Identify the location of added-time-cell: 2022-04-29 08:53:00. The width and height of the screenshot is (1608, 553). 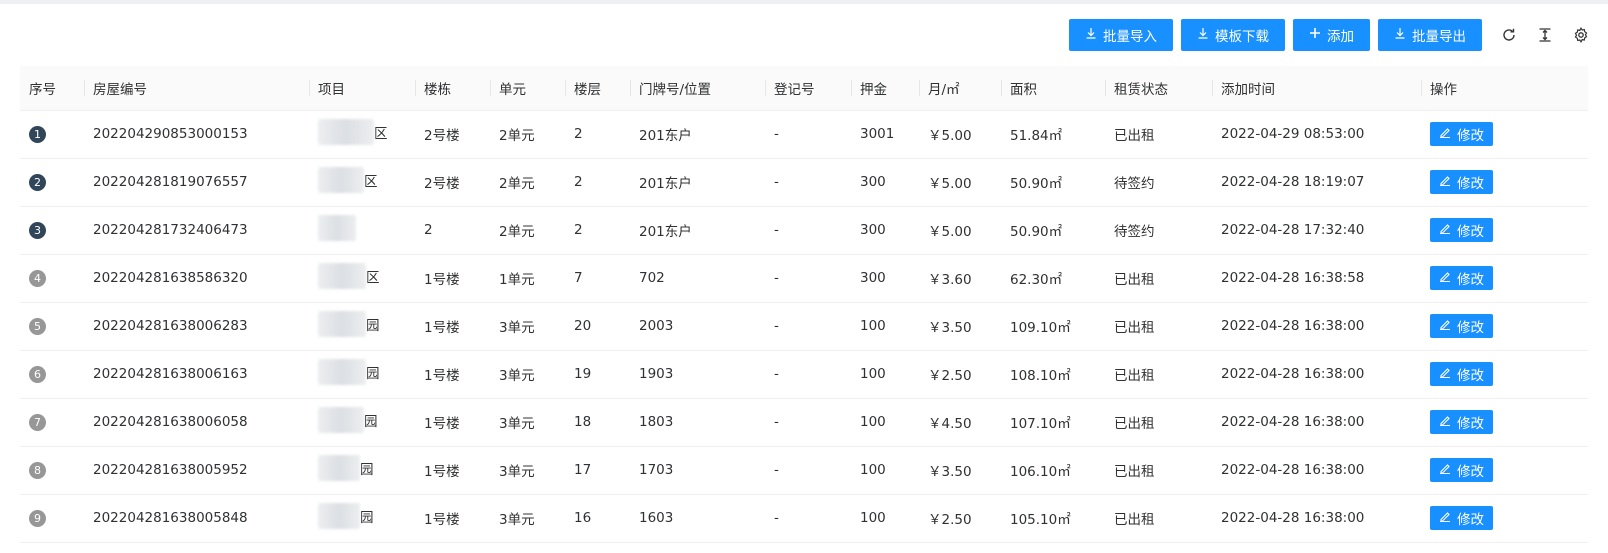
(1316, 134).